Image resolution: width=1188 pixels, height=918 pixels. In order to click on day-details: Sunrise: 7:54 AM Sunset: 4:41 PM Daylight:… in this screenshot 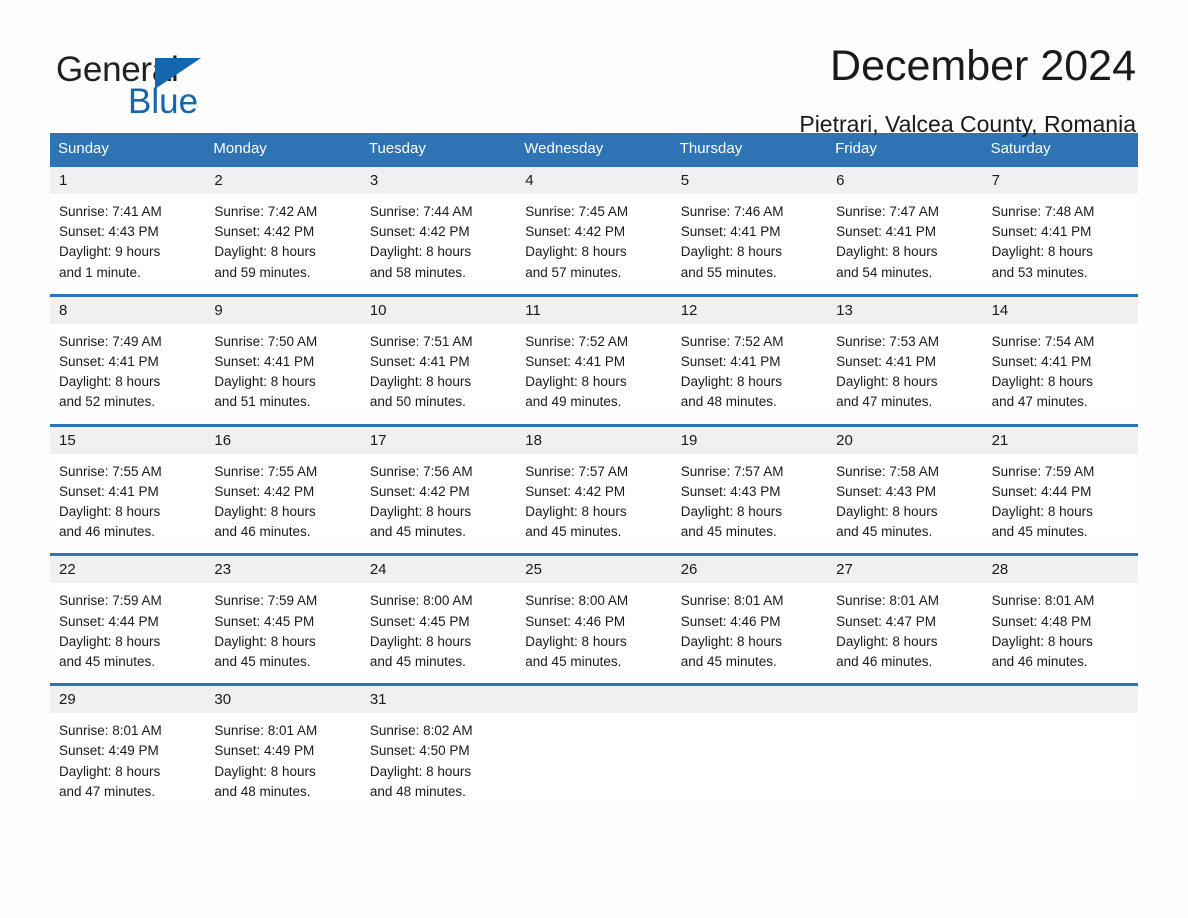, I will do `click(1060, 368)`.